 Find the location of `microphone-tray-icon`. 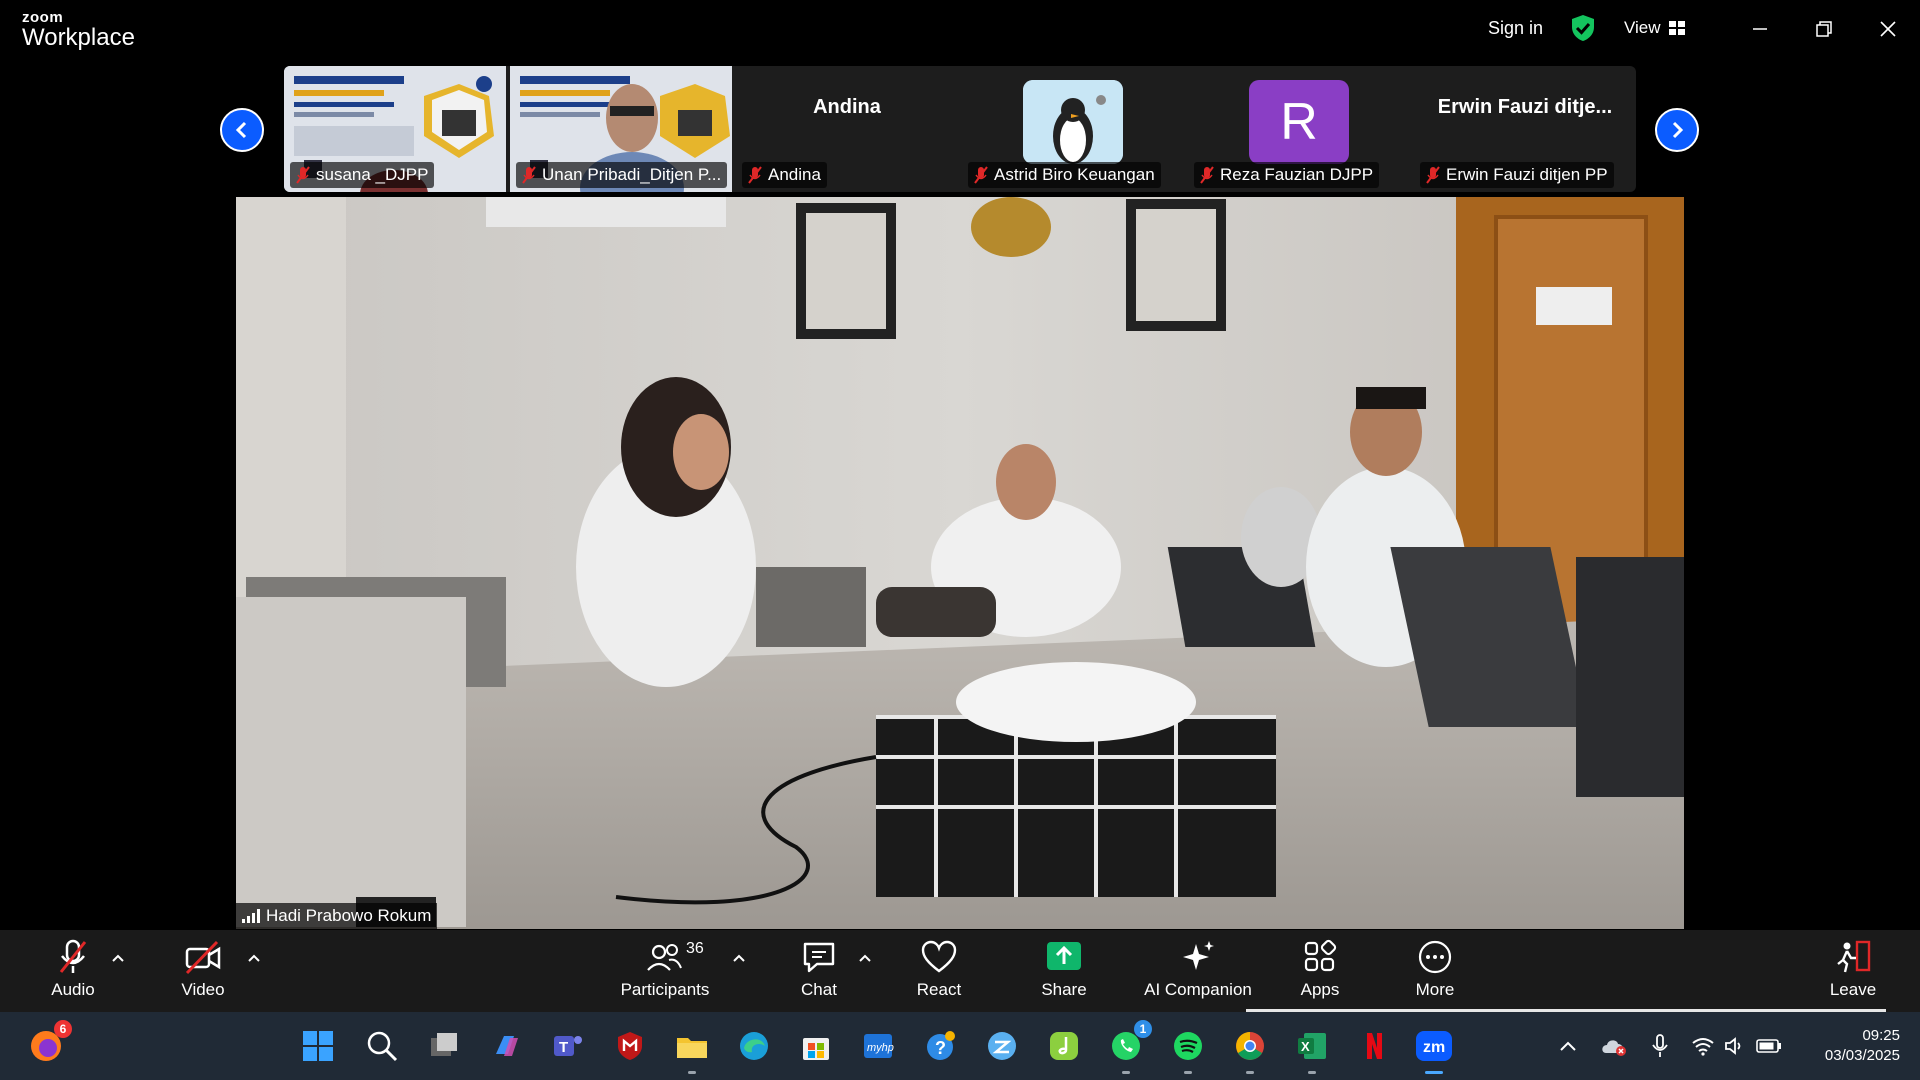

microphone-tray-icon is located at coordinates (1660, 1046).